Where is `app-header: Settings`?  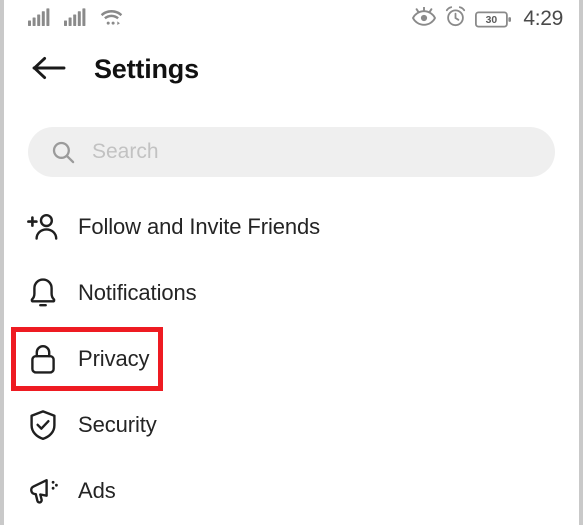
app-header: Settings is located at coordinates (291, 69).